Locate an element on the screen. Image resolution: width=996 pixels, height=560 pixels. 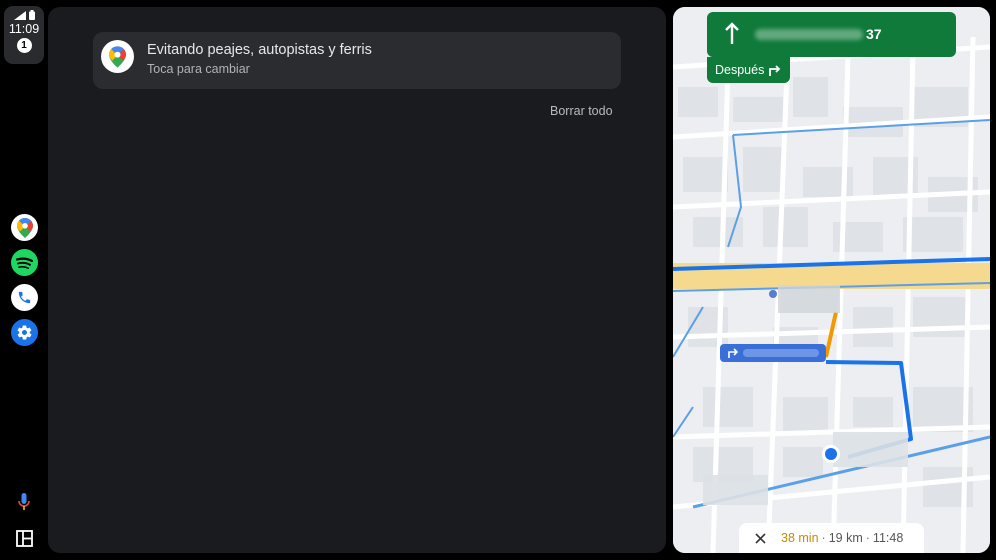
microphone-icon is located at coordinates (24, 501).